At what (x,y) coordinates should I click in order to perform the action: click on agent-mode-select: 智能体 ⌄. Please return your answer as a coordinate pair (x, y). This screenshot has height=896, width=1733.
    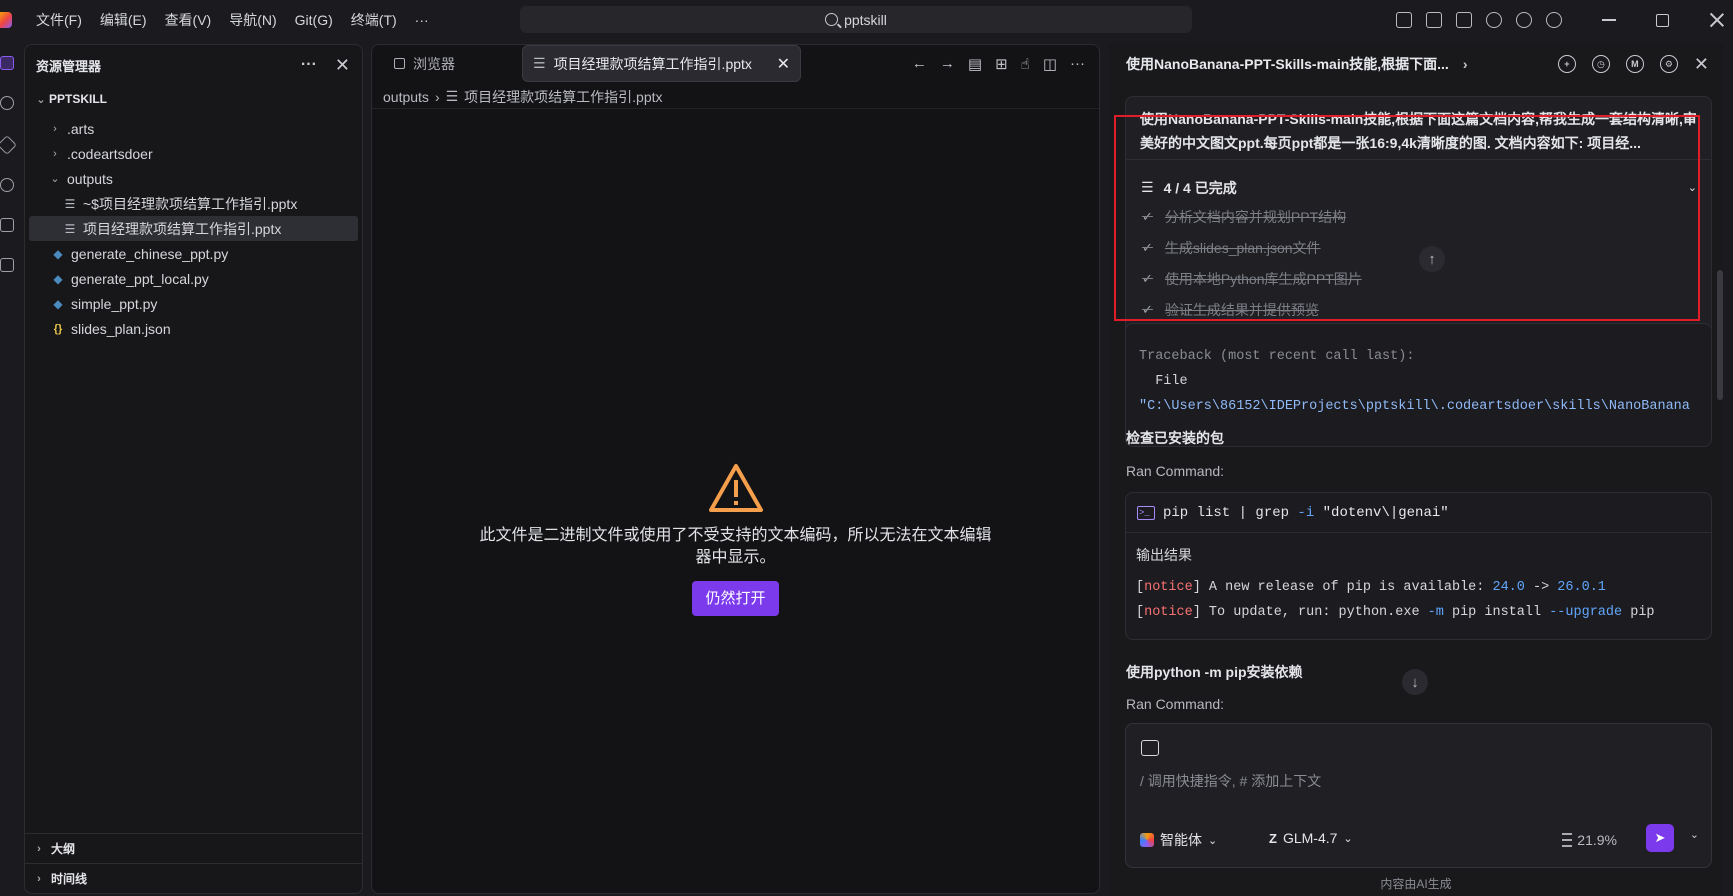
    Looking at the image, I should click on (1178, 840).